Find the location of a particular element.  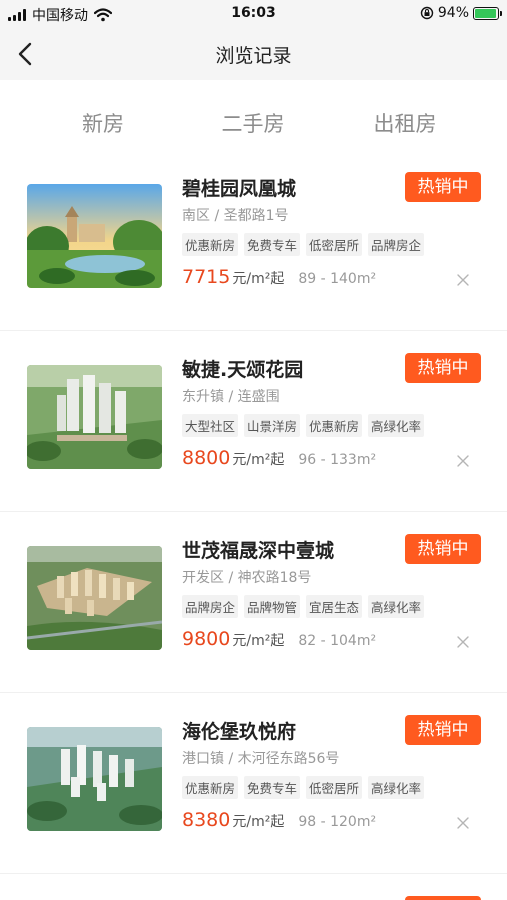

area-range: 96 - 133m² is located at coordinates (337, 460).